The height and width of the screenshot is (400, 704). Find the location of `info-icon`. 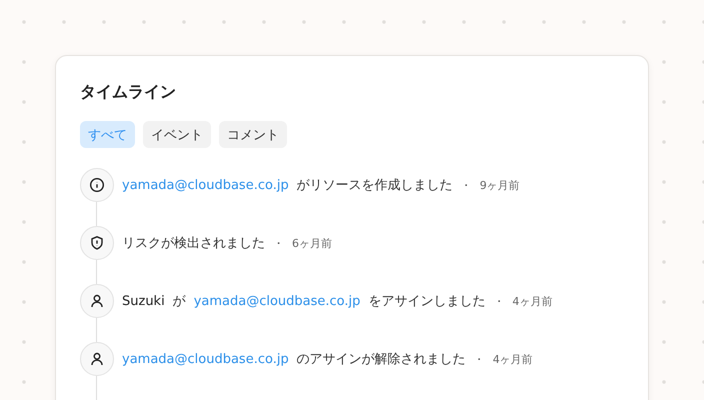

info-icon is located at coordinates (97, 185).